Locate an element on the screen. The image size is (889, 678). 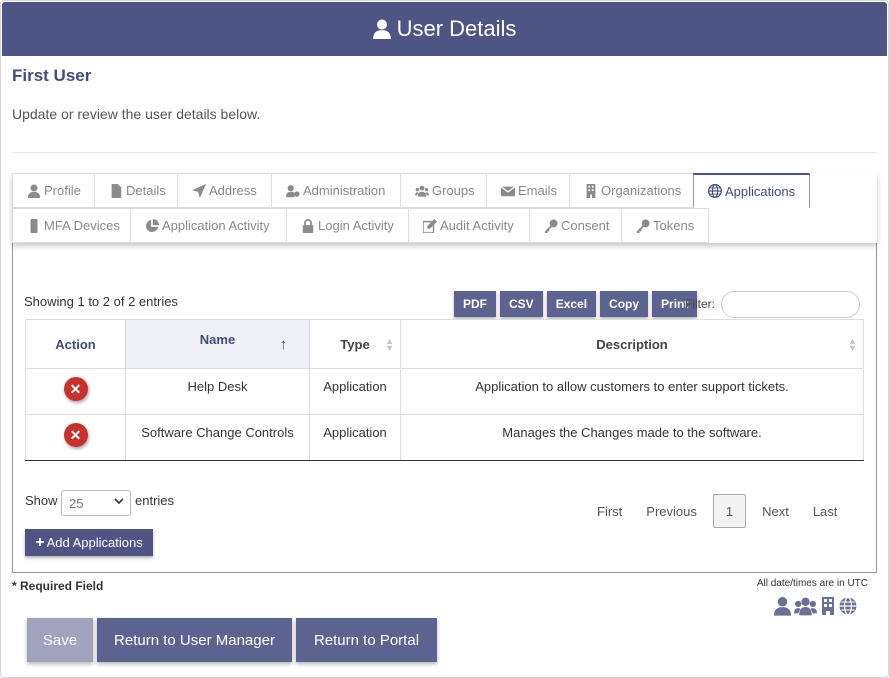
column-header-type: Type ▲ ▼ is located at coordinates (355, 344).